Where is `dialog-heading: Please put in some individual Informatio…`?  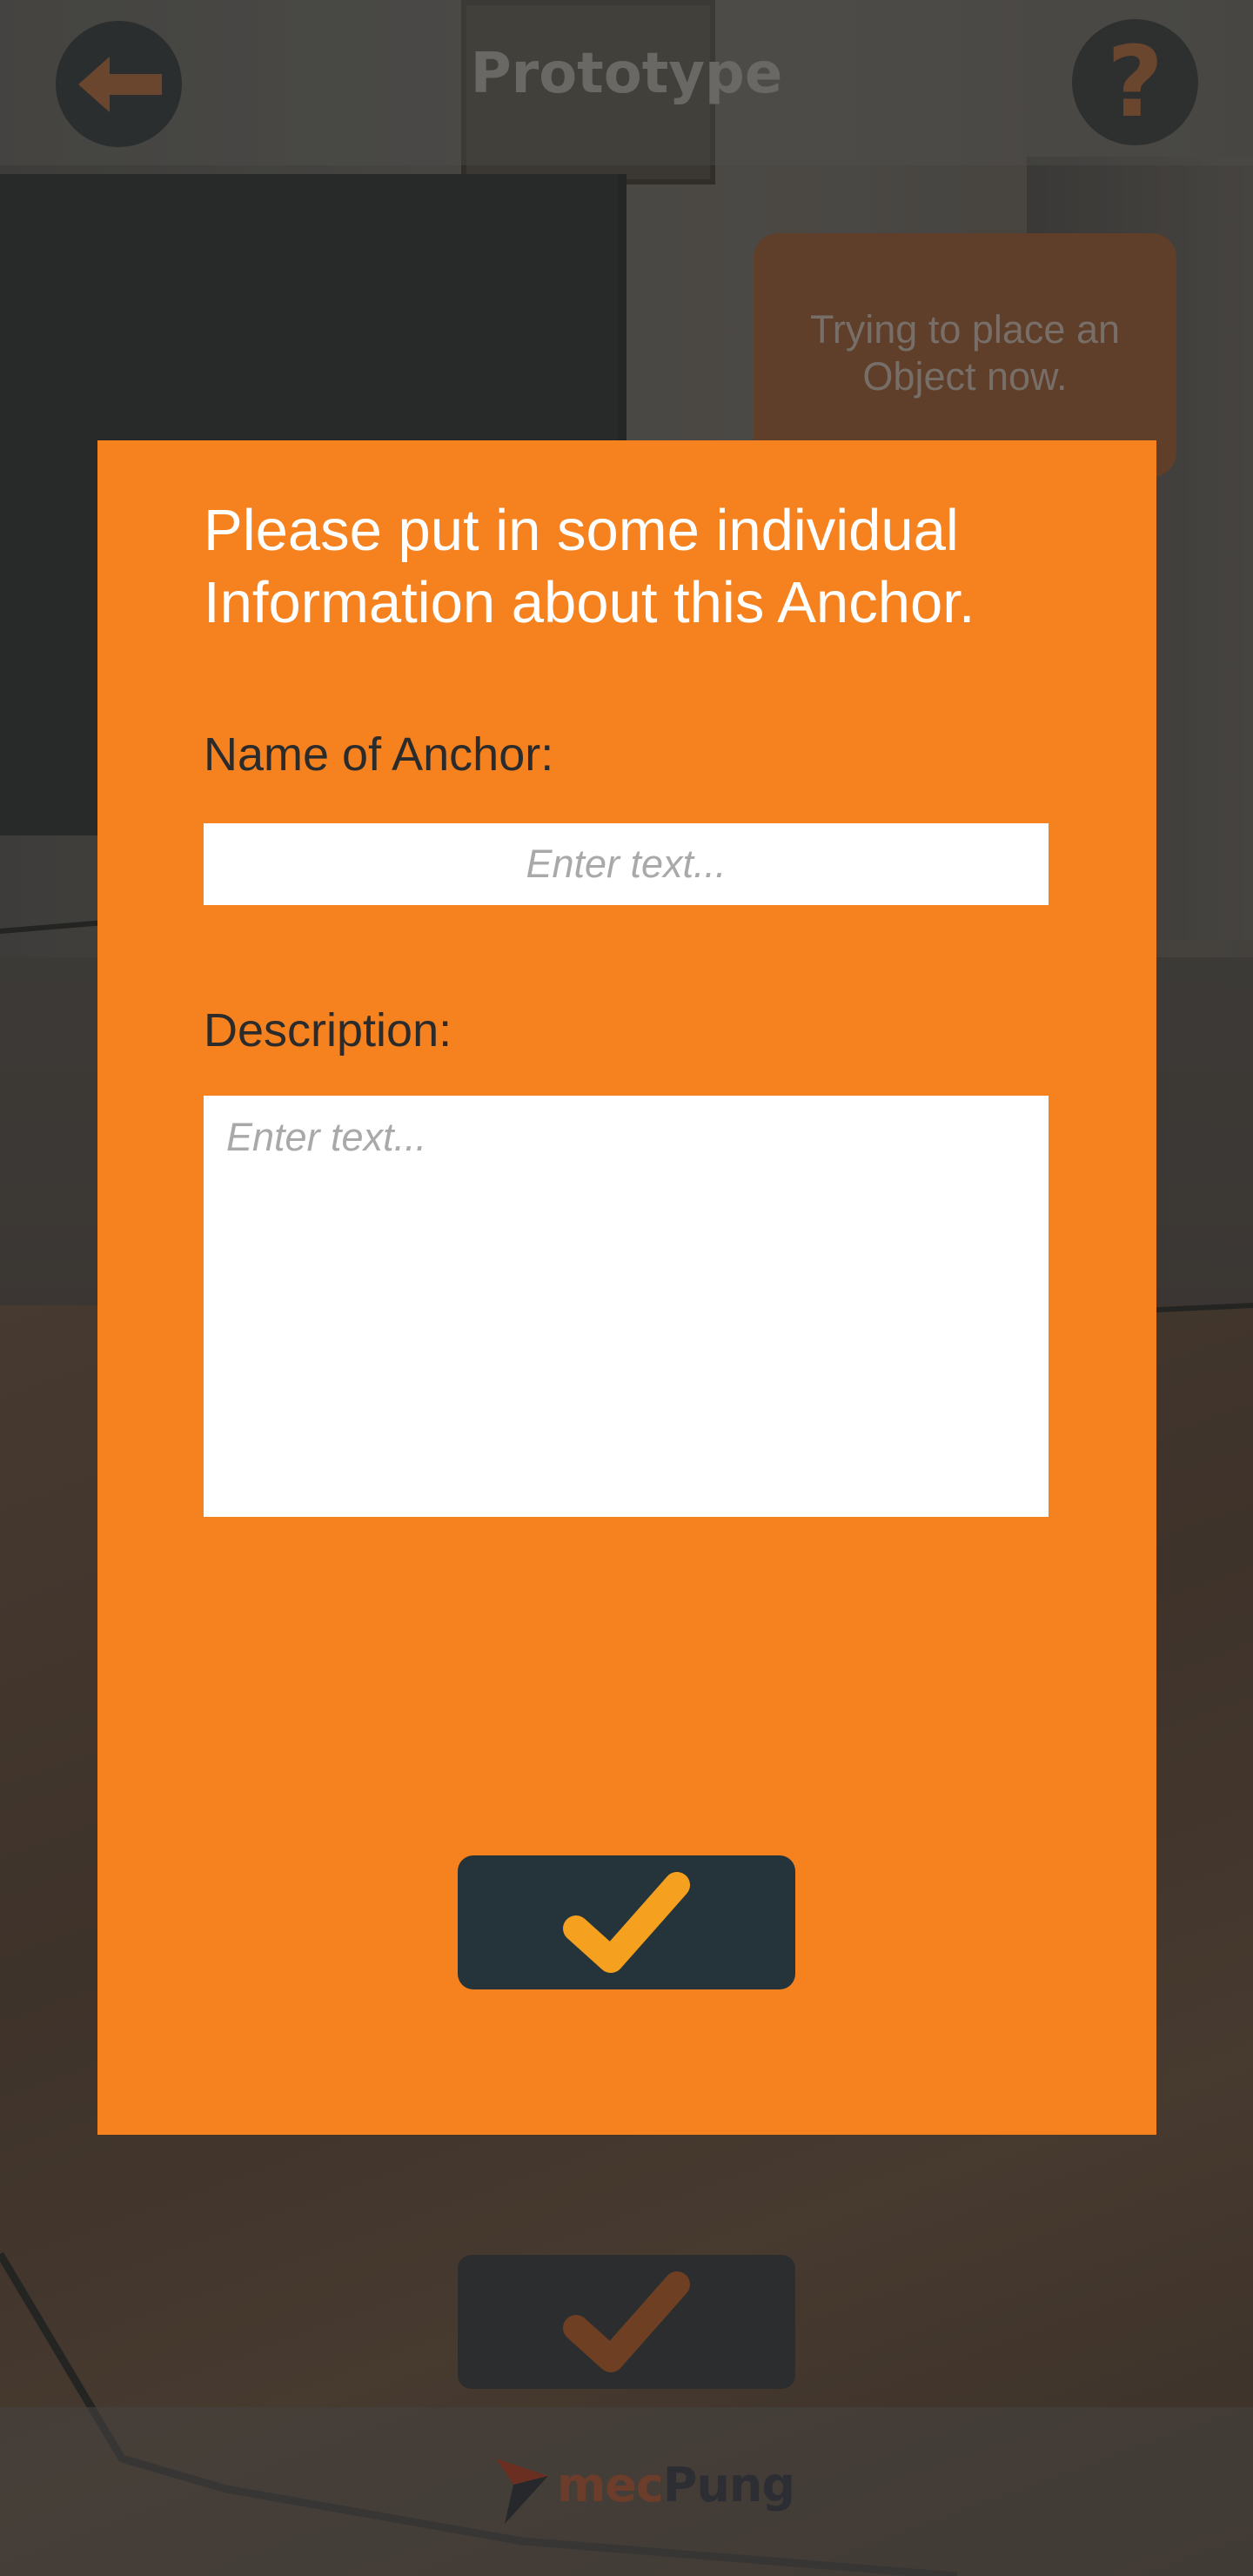
dialog-heading: Please put in some individual Informatio… is located at coordinates (589, 566).